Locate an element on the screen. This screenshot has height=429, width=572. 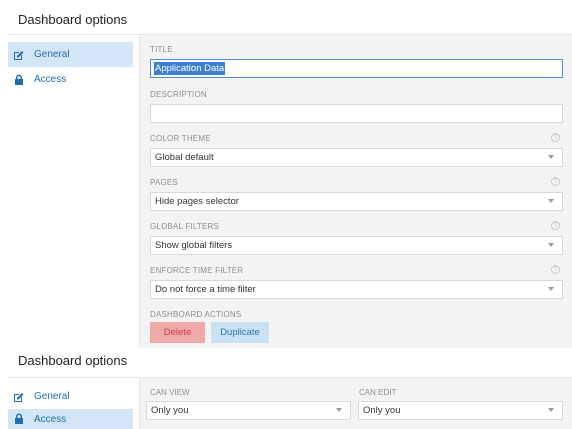
can-view-select: Only you is located at coordinates (248, 410).